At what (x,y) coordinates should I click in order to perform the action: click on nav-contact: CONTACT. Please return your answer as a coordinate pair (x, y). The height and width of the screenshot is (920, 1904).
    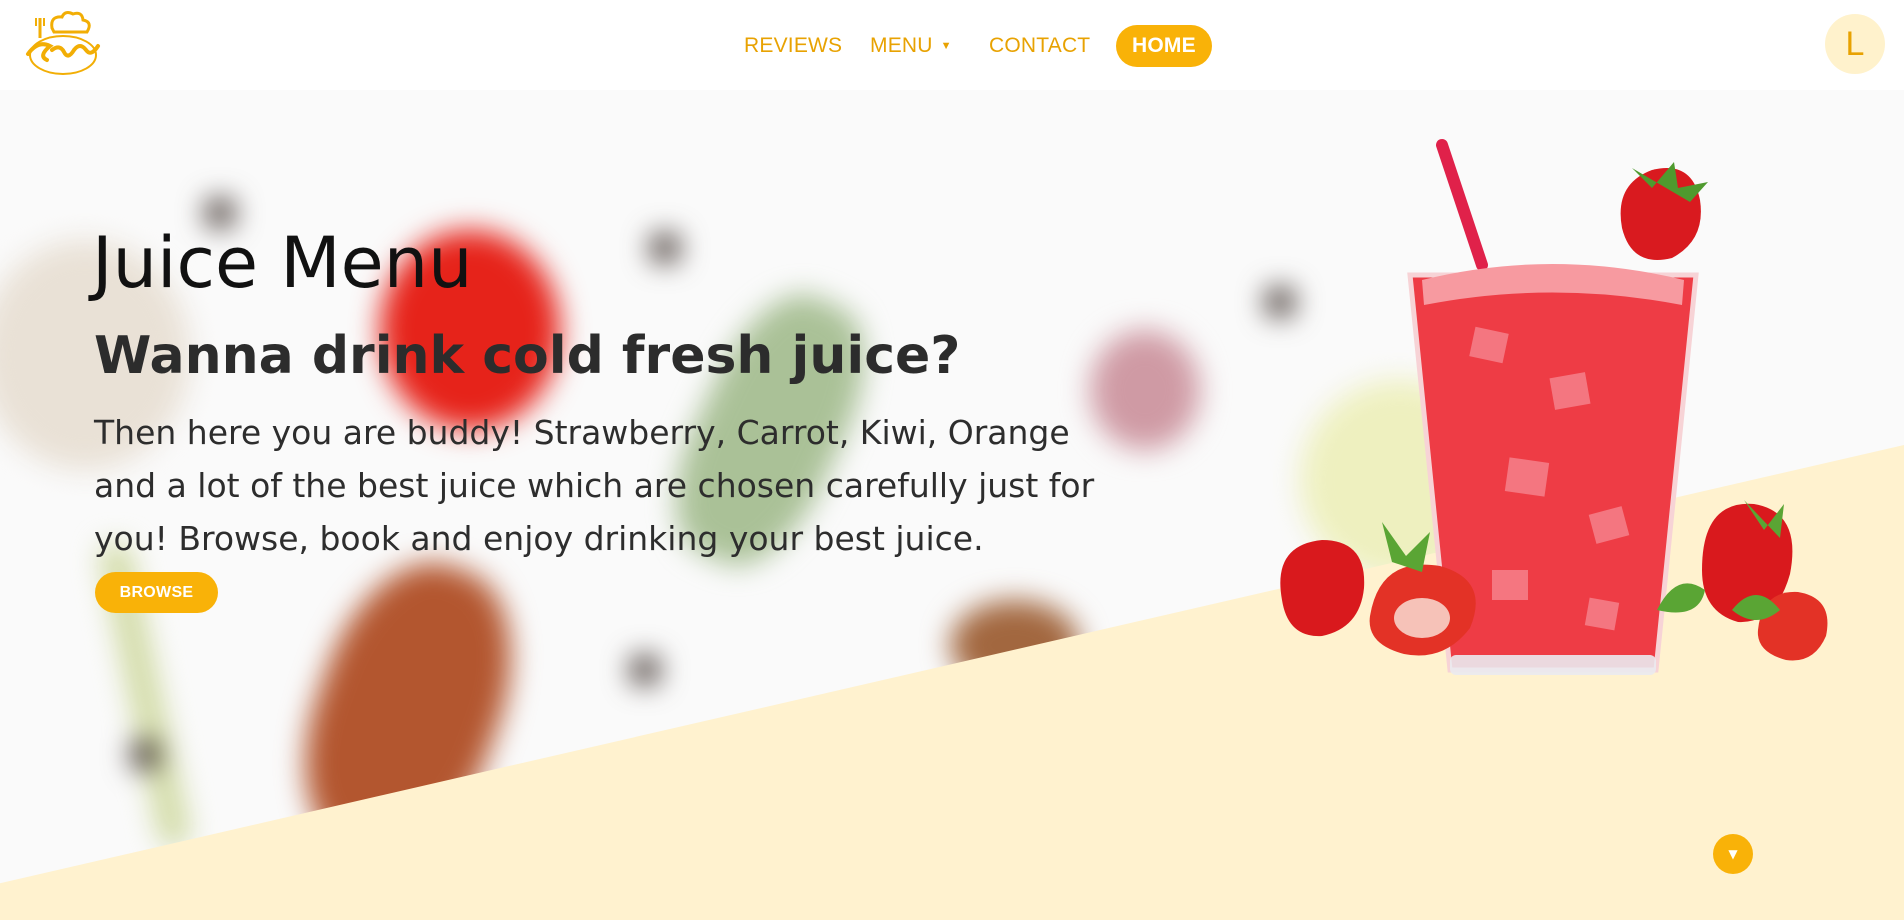
    Looking at the image, I should click on (1039, 46).